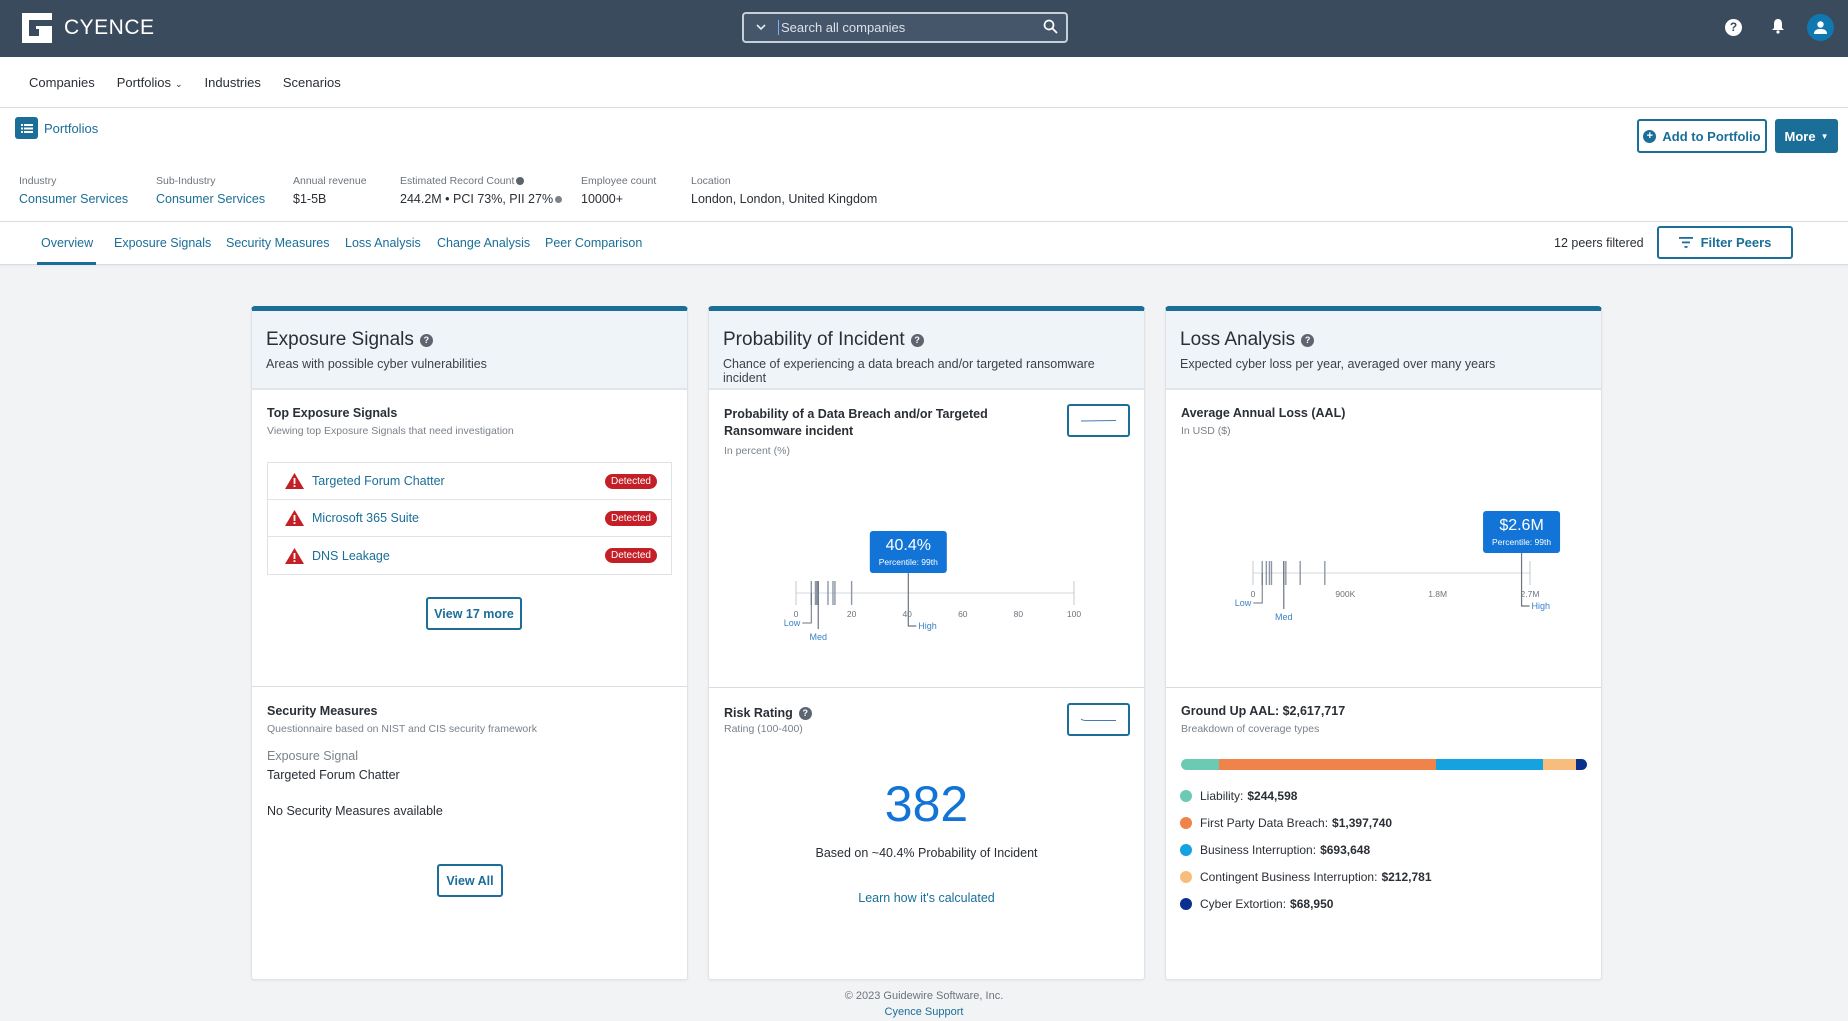 This screenshot has width=1848, height=1021. What do you see at coordinates (469, 340) in the screenshot?
I see `card-title: Exposure Signals?` at bounding box center [469, 340].